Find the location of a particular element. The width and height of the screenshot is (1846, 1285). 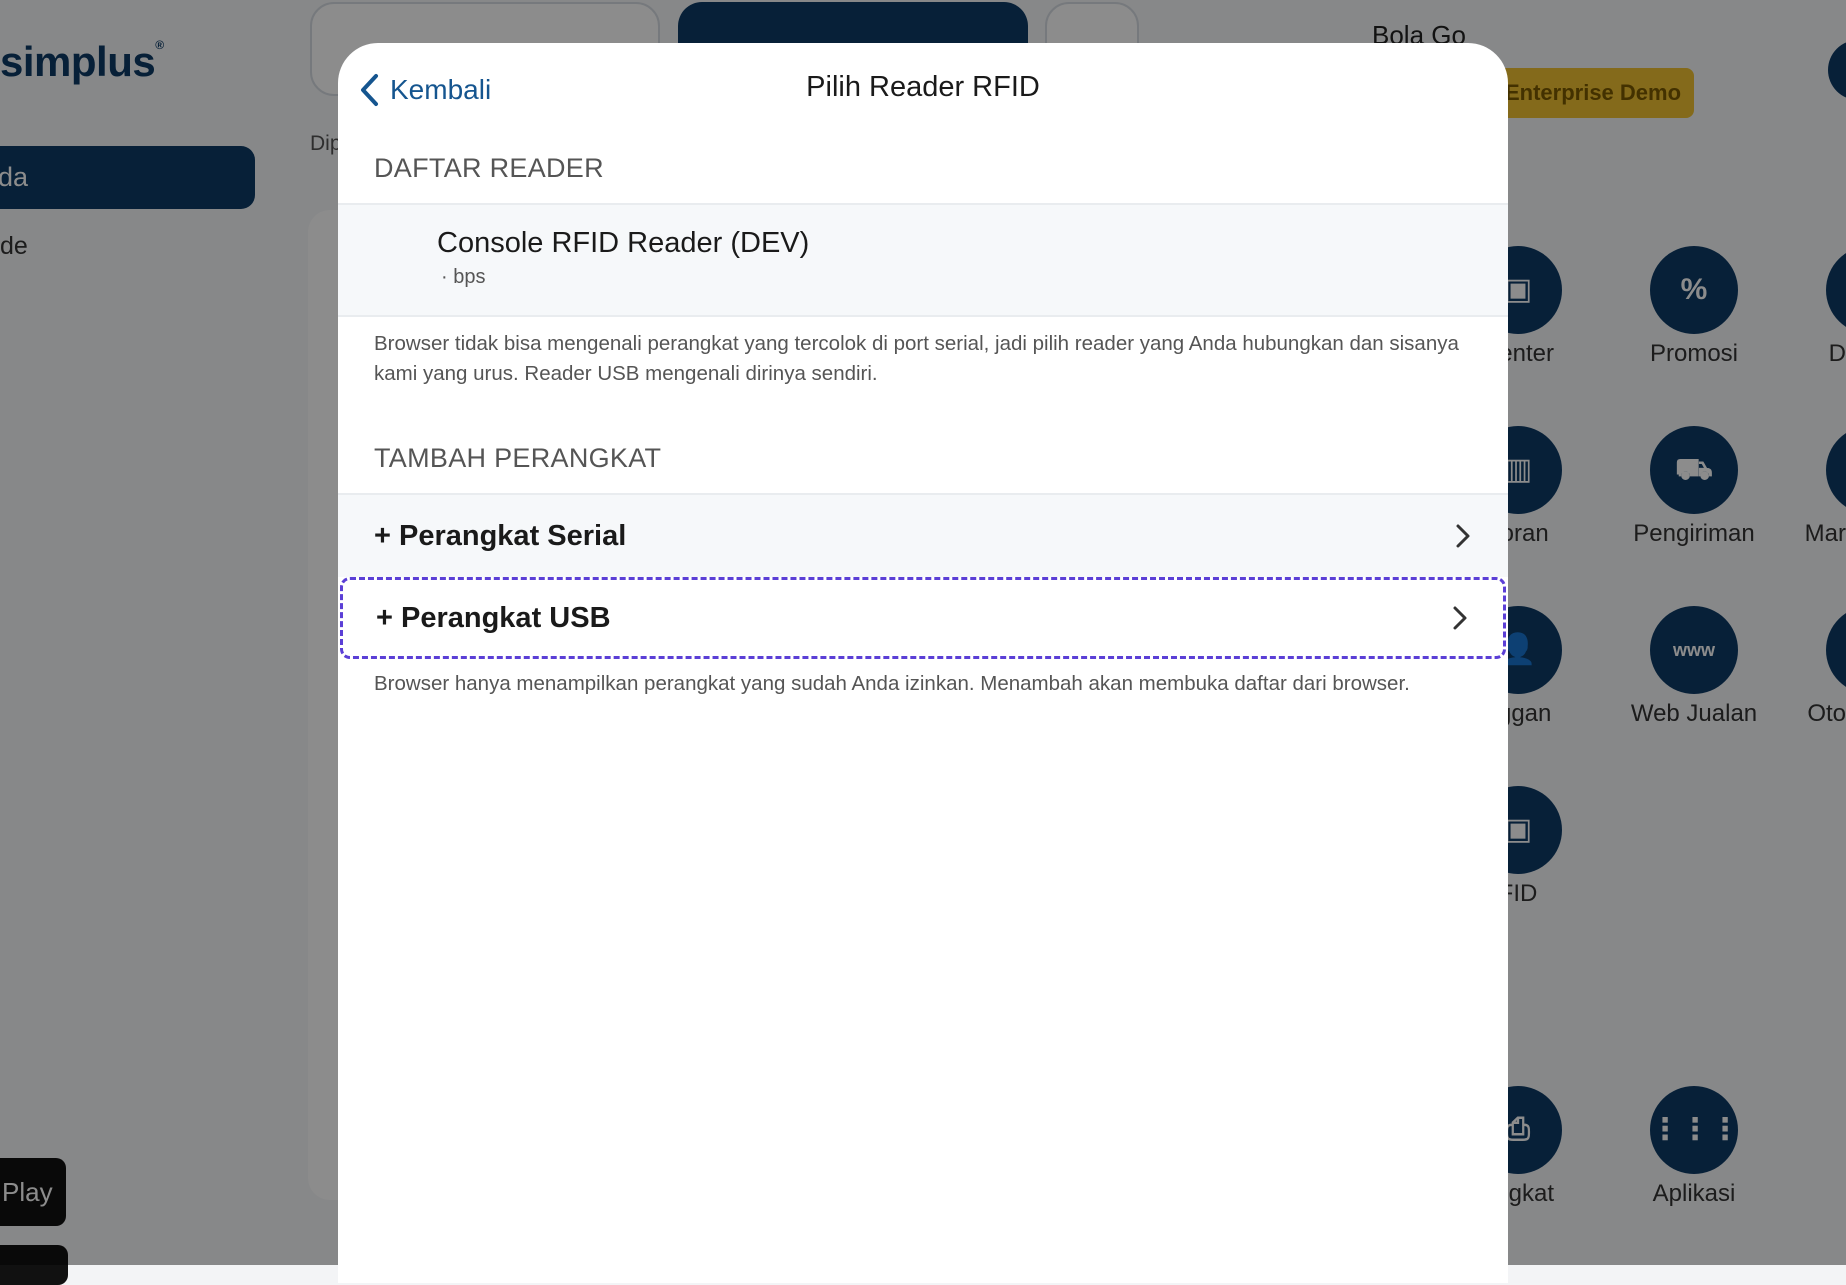

modal-header: Kembali Pilih Reader RFID is located at coordinates (923, 88).